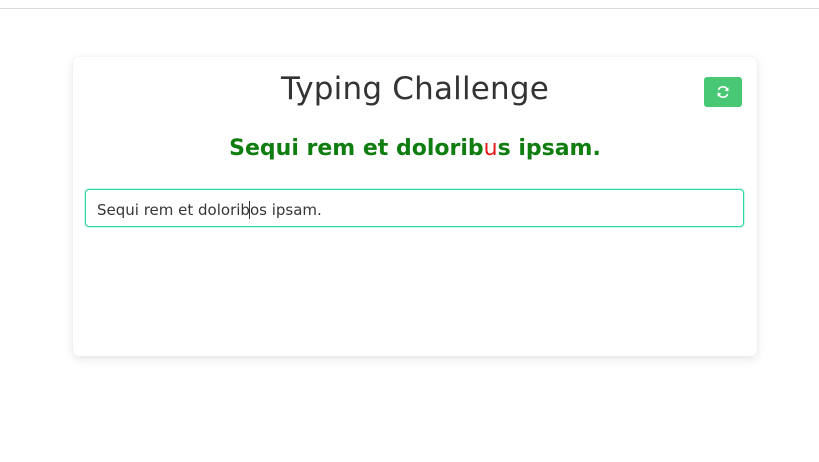 The width and height of the screenshot is (819, 462). What do you see at coordinates (356, 148) in the screenshot?
I see `target-correct-part: Sequi rem et dolorib` at bounding box center [356, 148].